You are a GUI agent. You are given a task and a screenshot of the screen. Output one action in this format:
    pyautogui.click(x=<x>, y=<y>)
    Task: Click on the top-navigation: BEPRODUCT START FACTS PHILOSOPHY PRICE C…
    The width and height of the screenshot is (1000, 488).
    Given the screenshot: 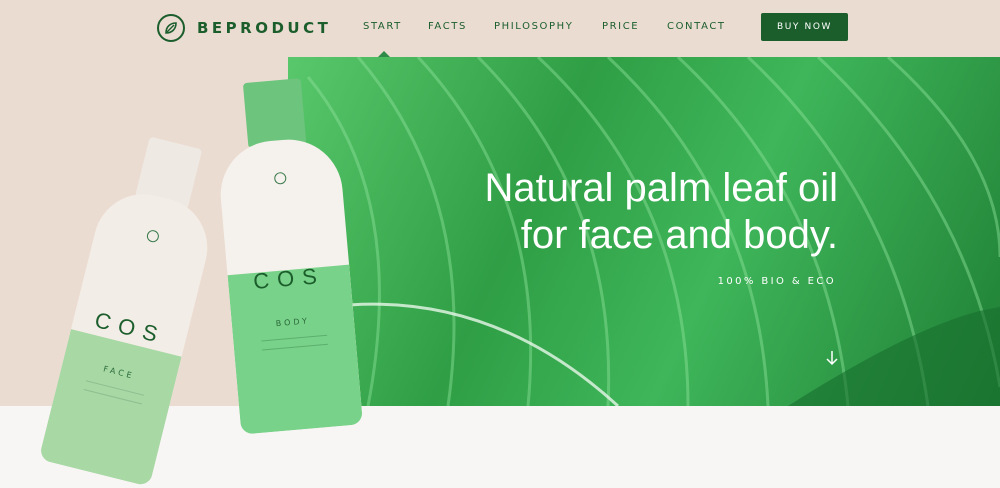 What is the action you would take?
    pyautogui.click(x=500, y=28)
    